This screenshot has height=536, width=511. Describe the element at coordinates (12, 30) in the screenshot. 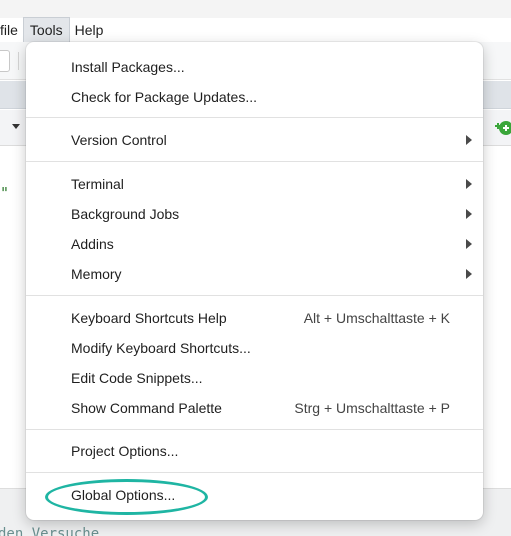

I see `menu-file: file` at that location.